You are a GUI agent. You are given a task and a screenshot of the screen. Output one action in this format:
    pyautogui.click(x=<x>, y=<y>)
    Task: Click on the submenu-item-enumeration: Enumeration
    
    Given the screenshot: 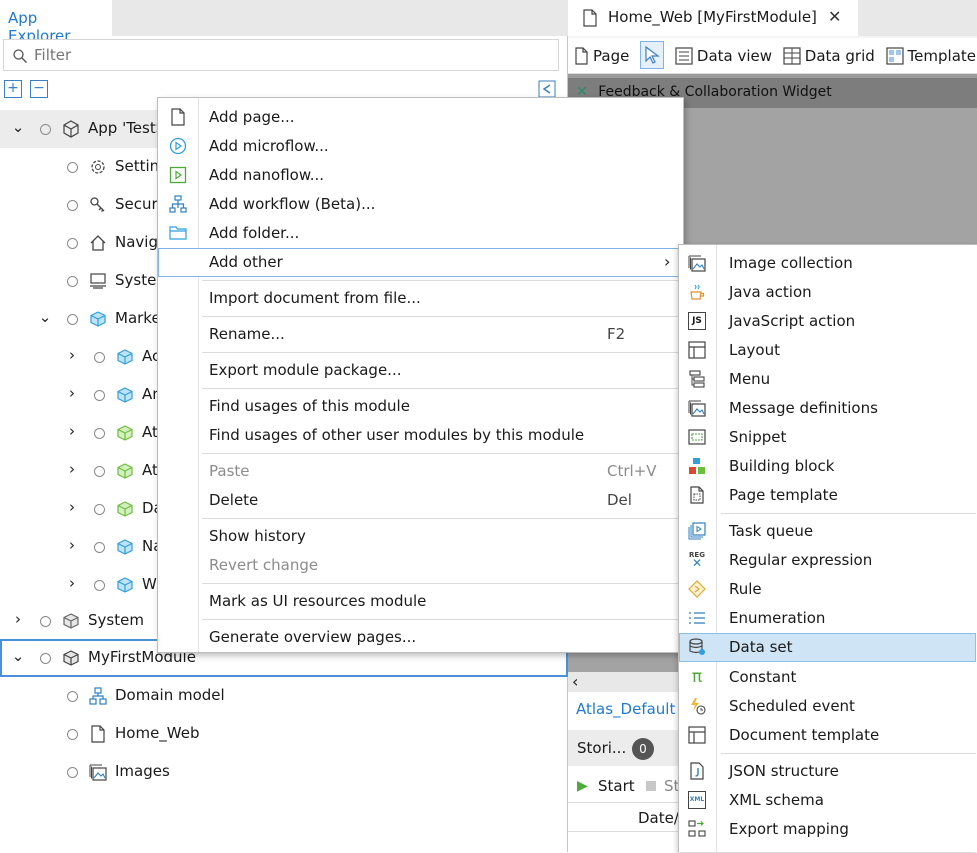 What is the action you would take?
    pyautogui.click(x=827, y=618)
    